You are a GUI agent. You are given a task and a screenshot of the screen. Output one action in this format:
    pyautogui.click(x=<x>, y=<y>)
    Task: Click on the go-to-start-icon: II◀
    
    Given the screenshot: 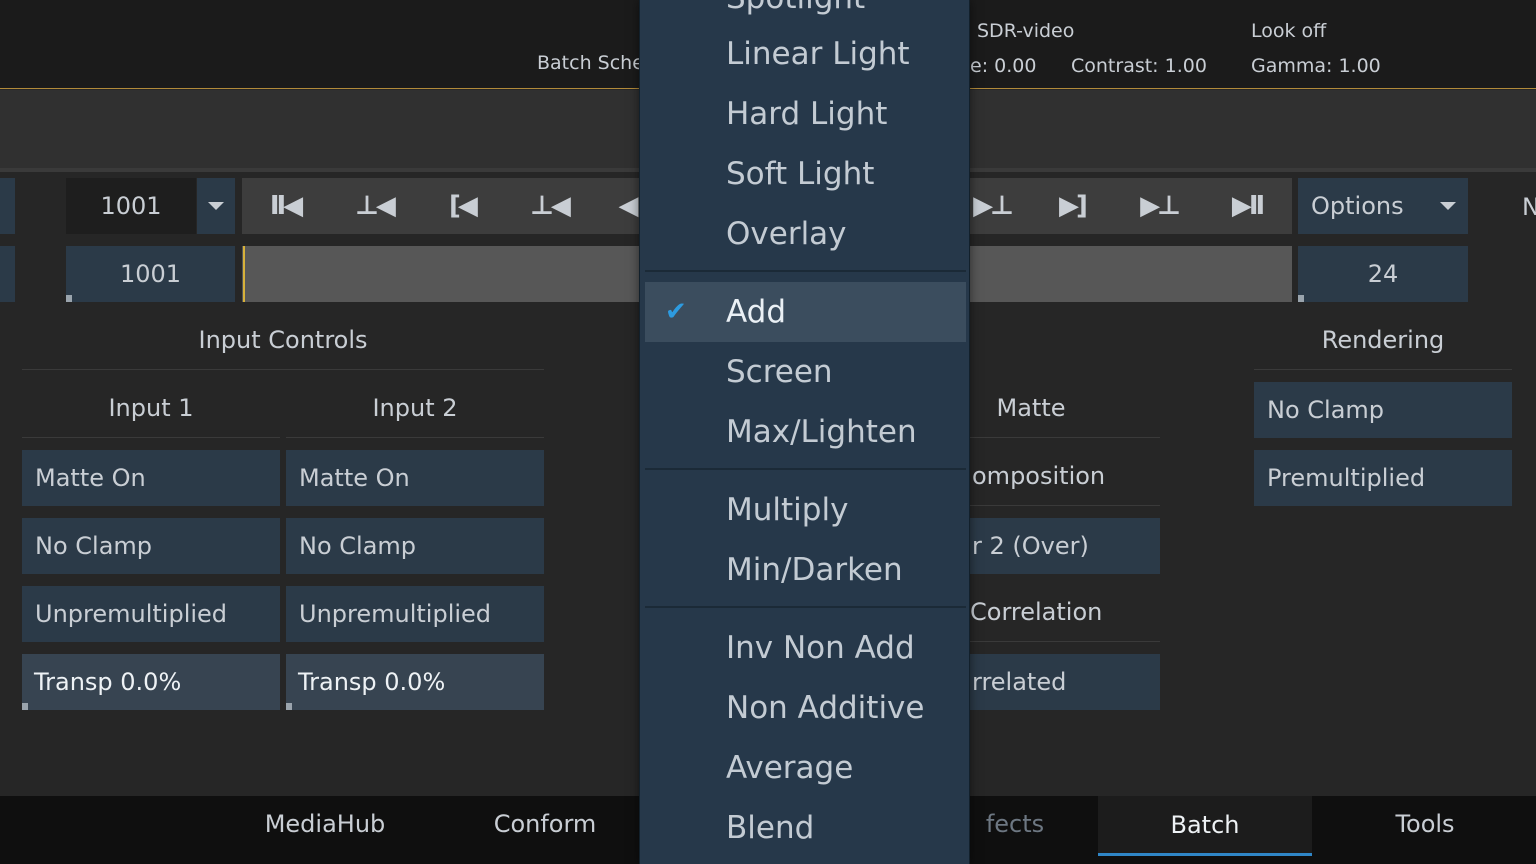 What is the action you would take?
    pyautogui.click(x=286, y=206)
    